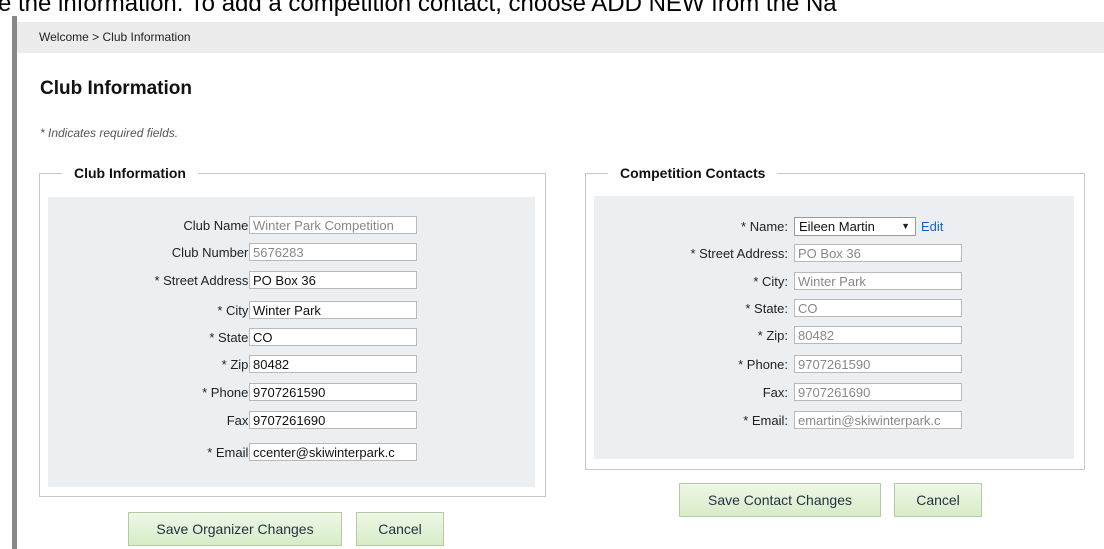 The image size is (1104, 549). I want to click on contact-street-address-row: * Street Address: PO Box 36, so click(834, 254).